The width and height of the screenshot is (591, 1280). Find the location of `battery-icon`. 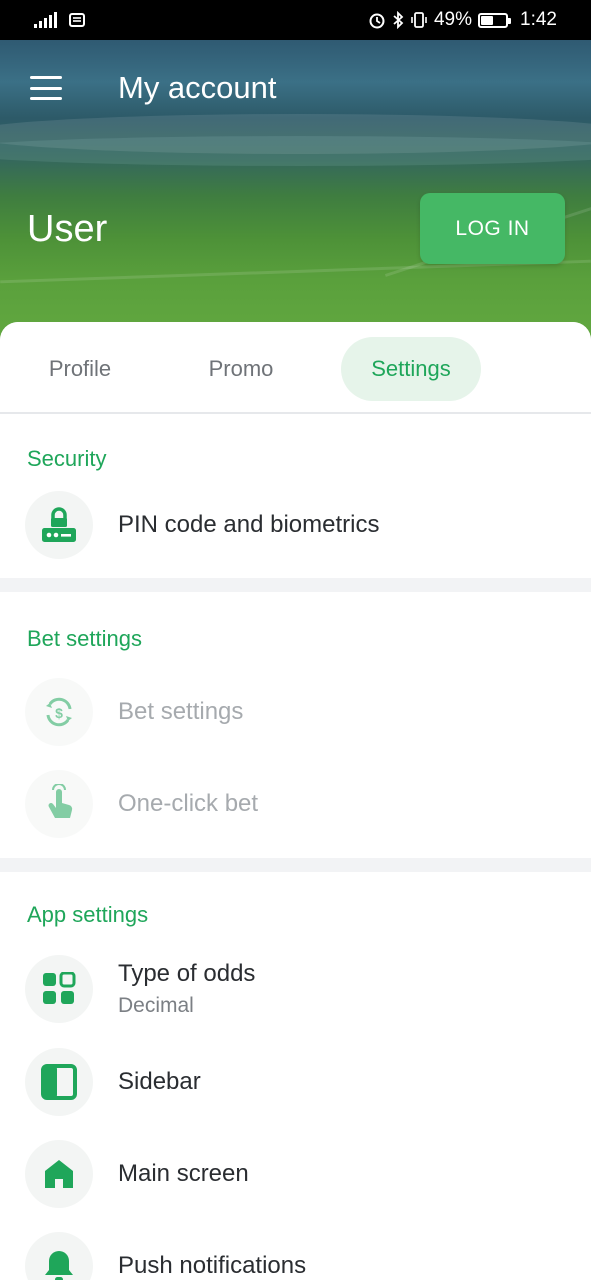

battery-icon is located at coordinates (495, 20).